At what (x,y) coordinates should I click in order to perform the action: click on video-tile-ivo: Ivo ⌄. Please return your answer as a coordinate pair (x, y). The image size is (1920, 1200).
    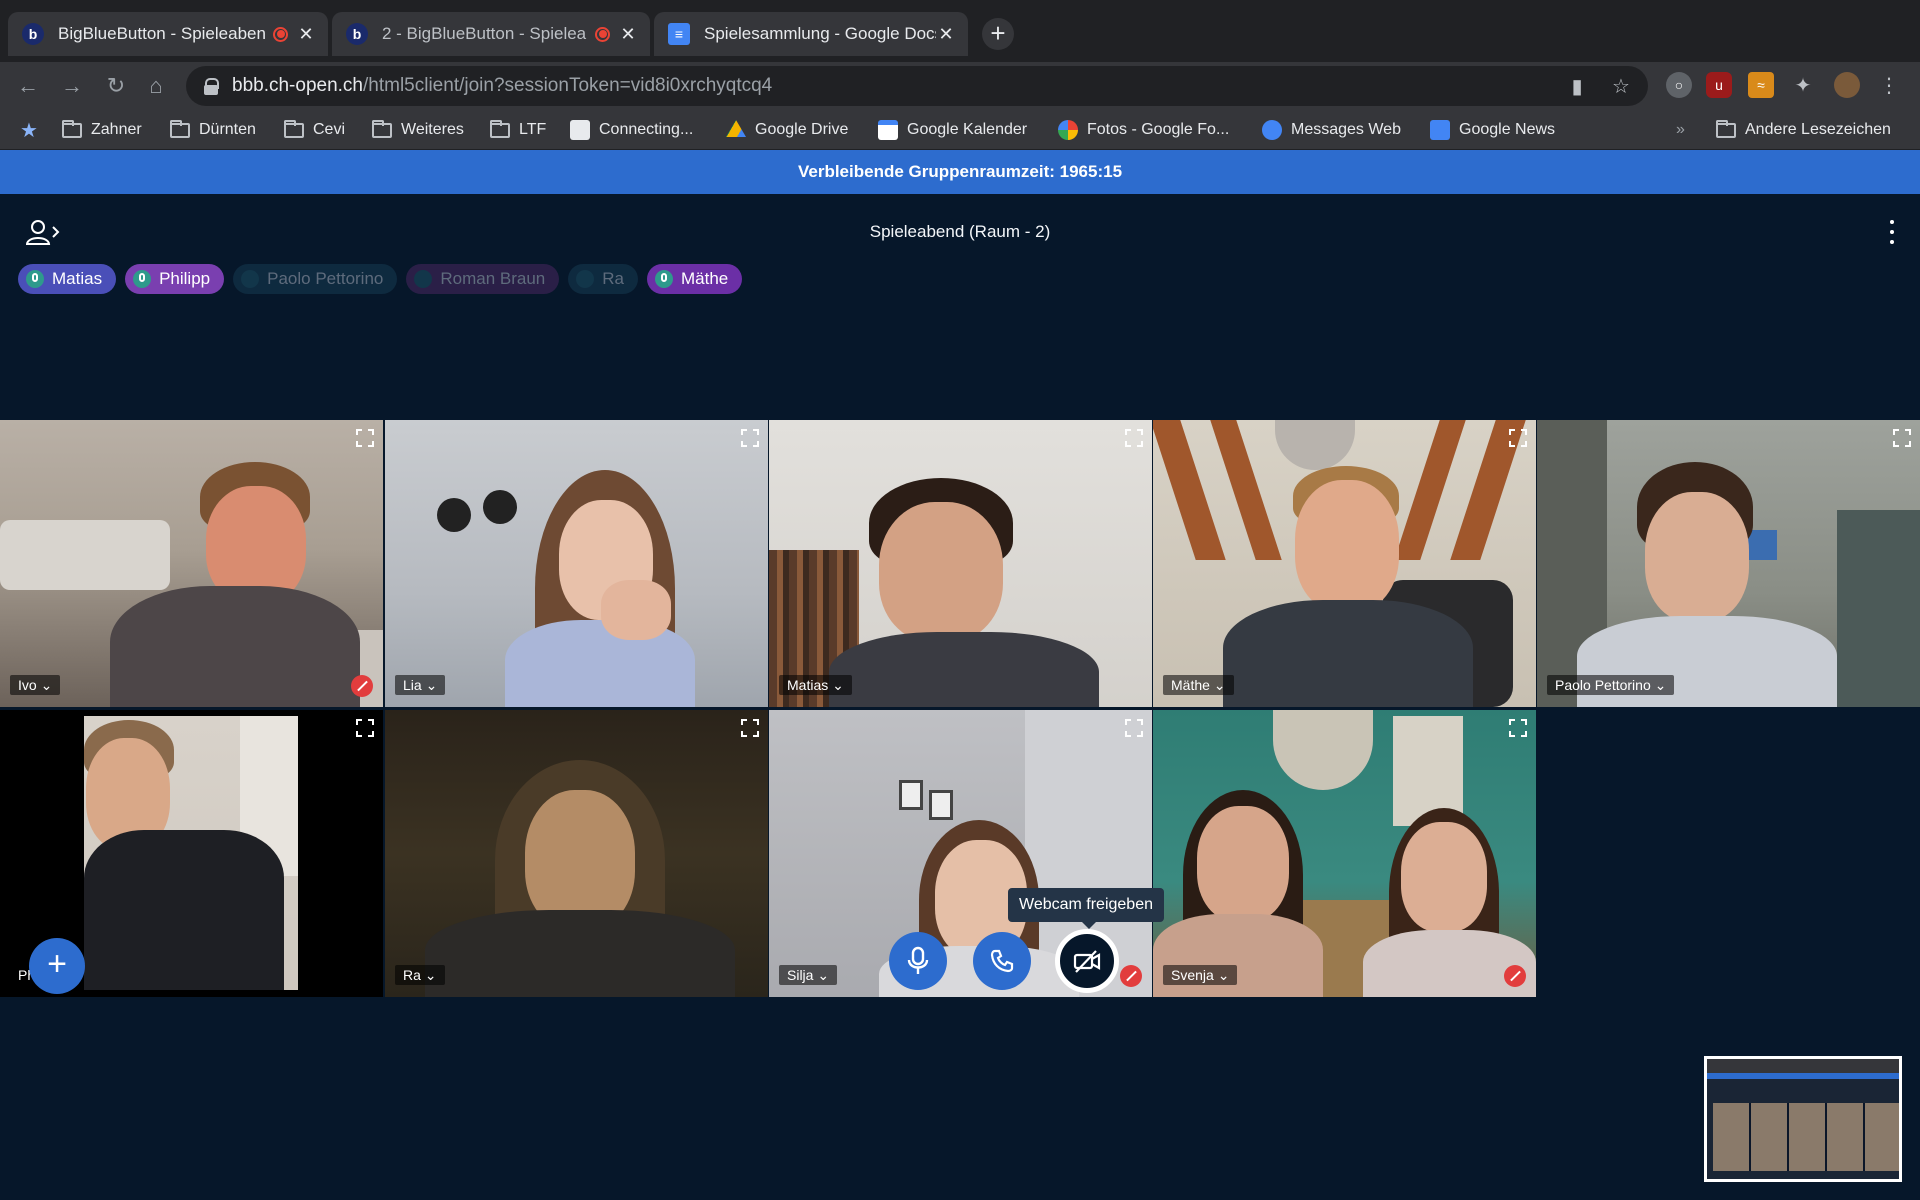
    Looking at the image, I should click on (191, 563).